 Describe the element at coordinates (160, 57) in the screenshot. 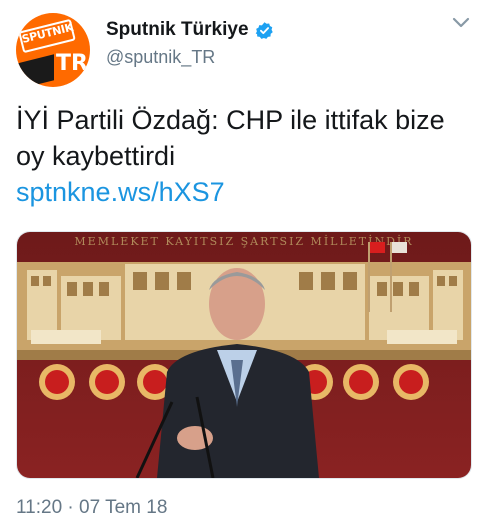

I see `account-handle: @sputnik_TR` at that location.